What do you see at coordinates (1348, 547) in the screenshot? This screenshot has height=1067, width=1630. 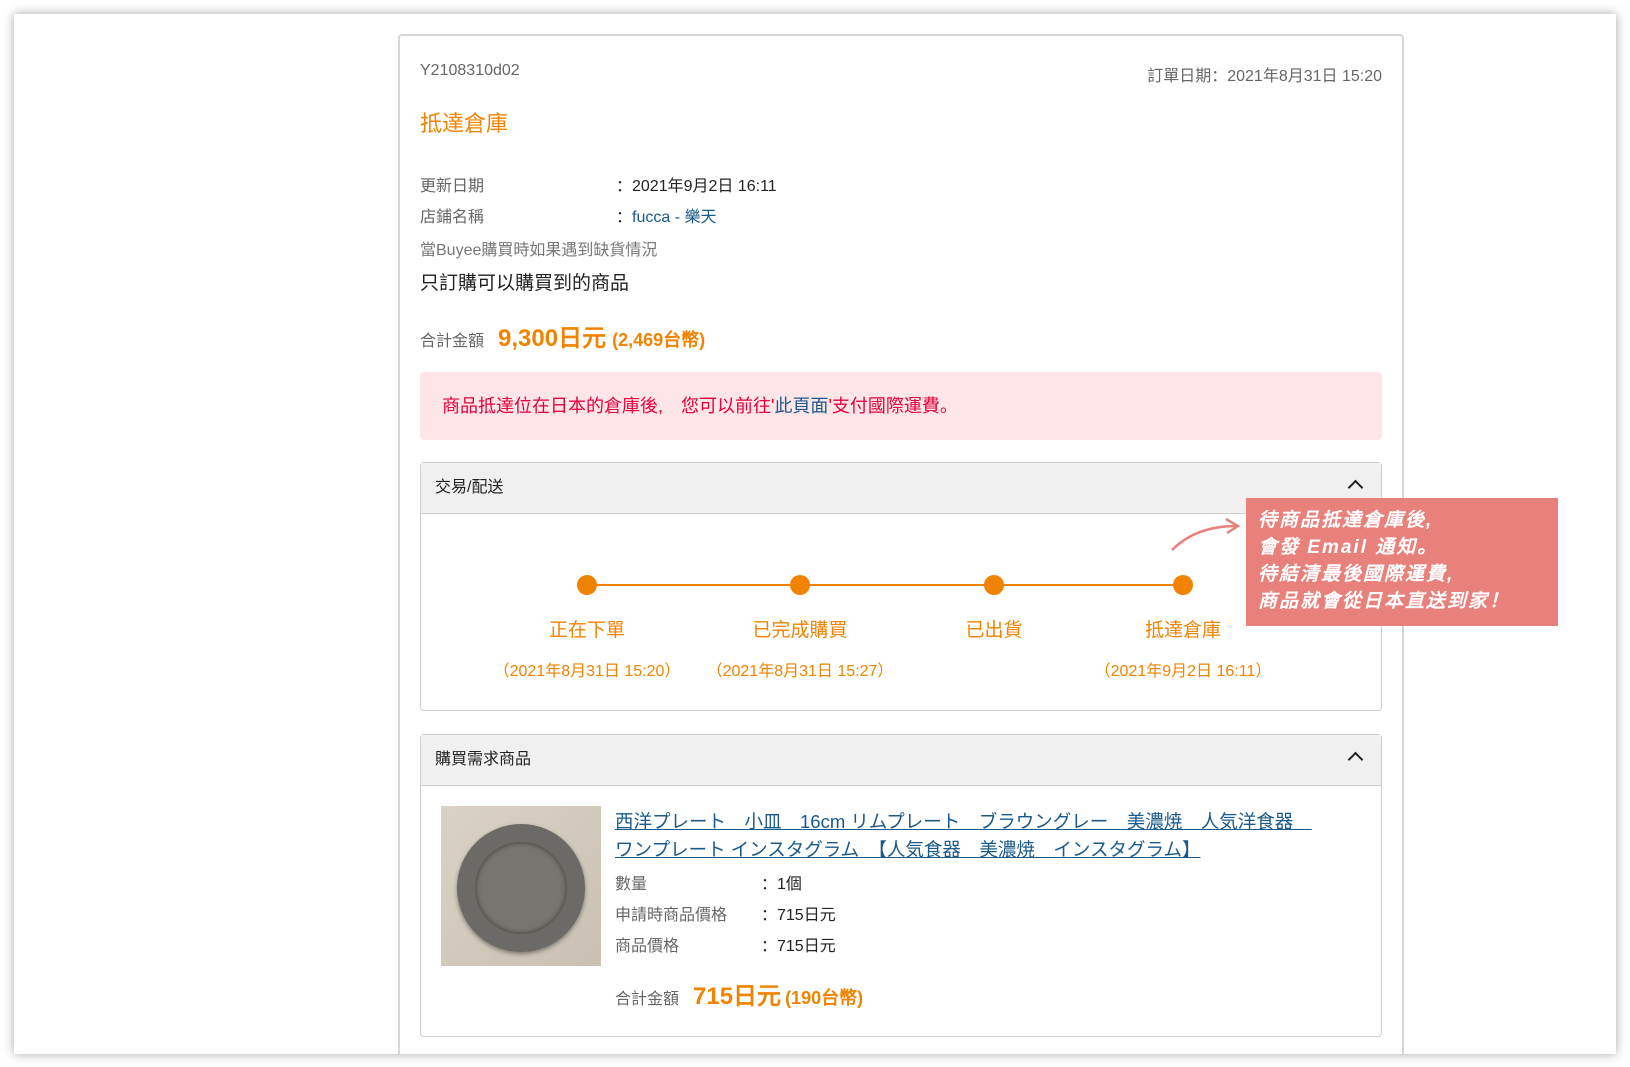 I see `callout-line-2: 會發 Email 通知。` at bounding box center [1348, 547].